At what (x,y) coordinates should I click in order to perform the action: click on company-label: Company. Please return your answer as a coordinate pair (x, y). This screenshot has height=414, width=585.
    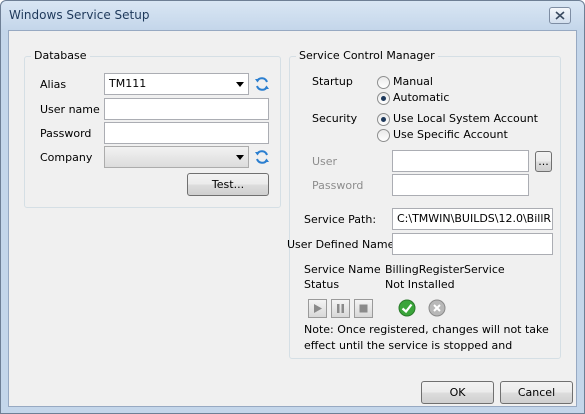
    Looking at the image, I should click on (66, 157).